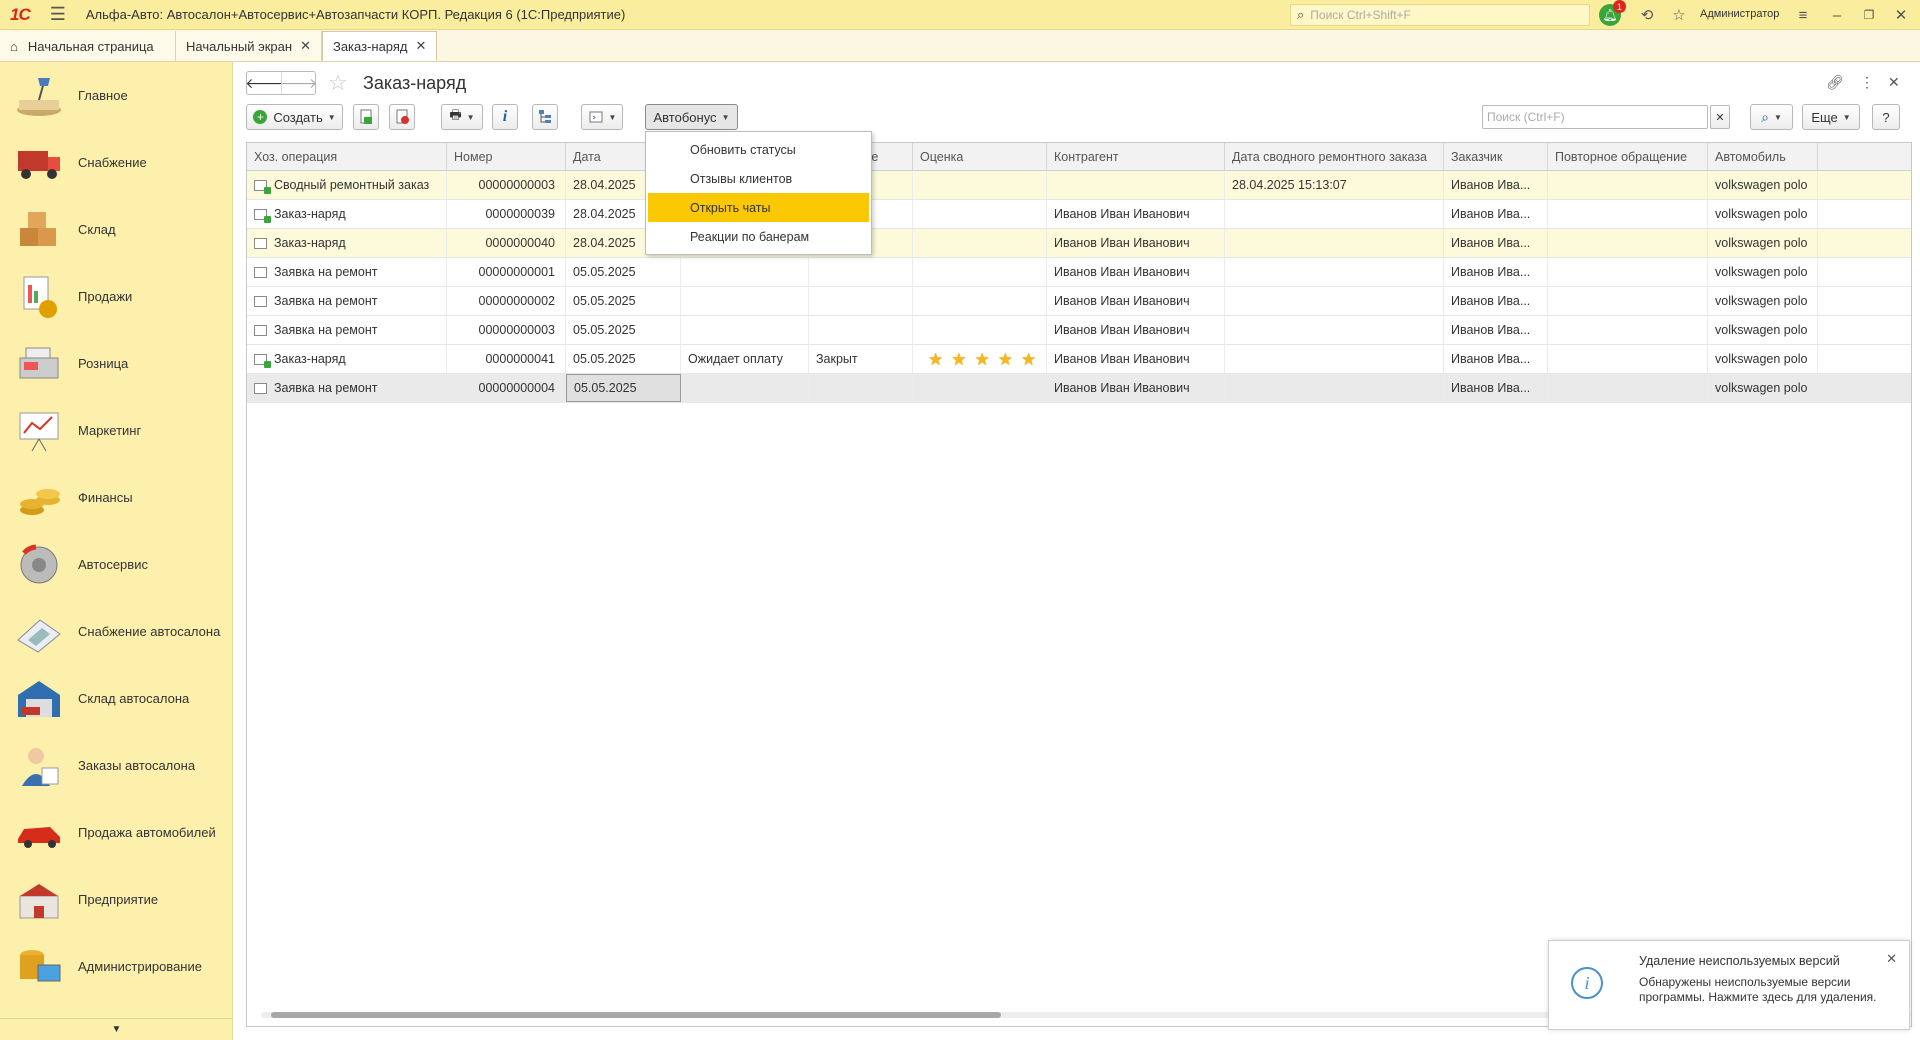  Describe the element at coordinates (1901, 15) in the screenshot. I see `close-window-icon: ✕` at that location.